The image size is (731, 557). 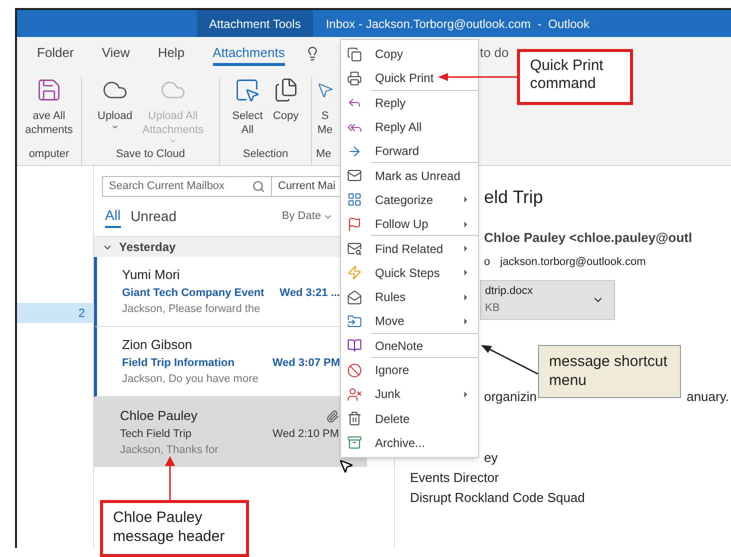 I want to click on ribbon-tab: Folder, so click(x=55, y=53).